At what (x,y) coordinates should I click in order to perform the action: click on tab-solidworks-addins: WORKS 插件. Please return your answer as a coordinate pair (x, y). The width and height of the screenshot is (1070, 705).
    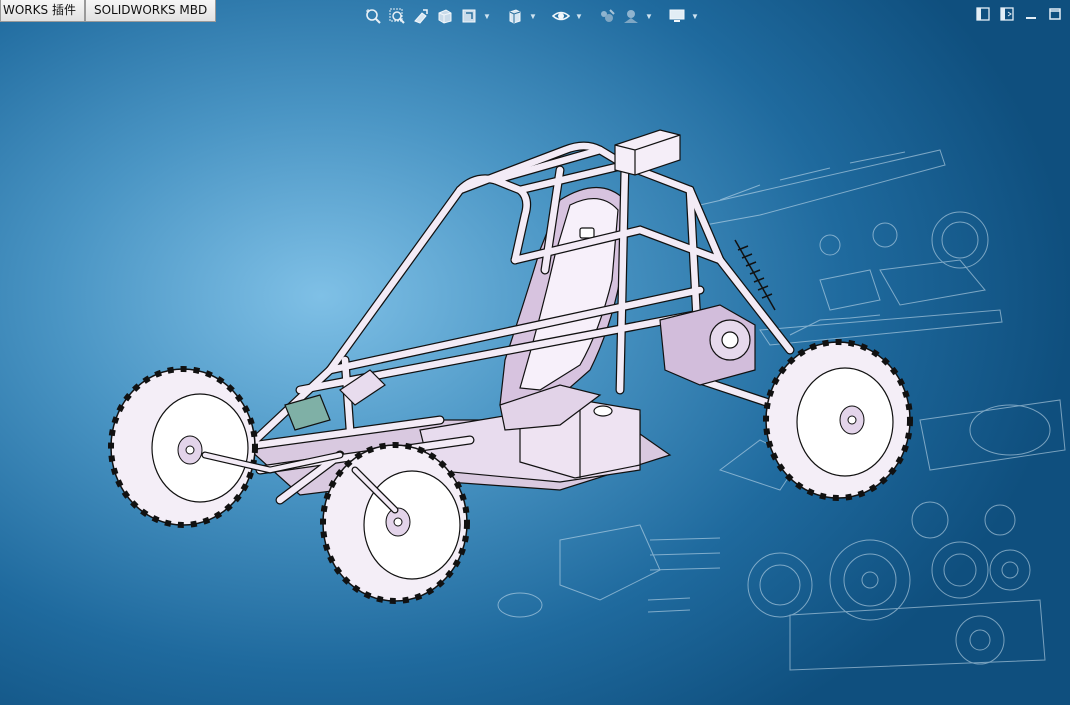
    Looking at the image, I should click on (42, 11).